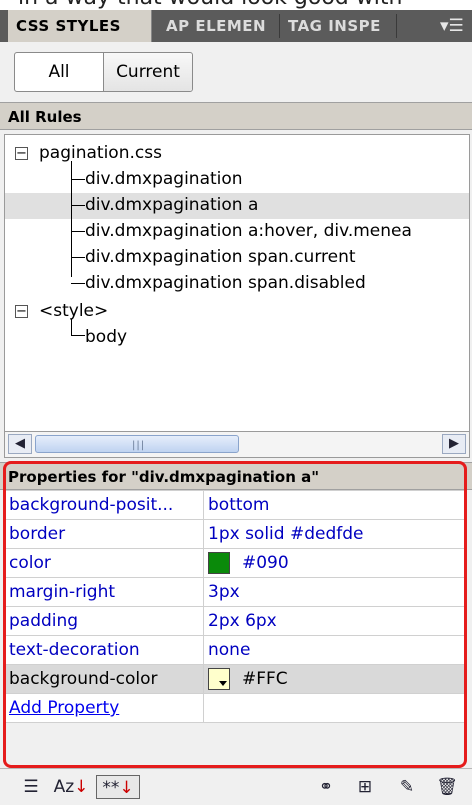  Describe the element at coordinates (31, 787) in the screenshot. I see `category-list-icon: ☰` at that location.